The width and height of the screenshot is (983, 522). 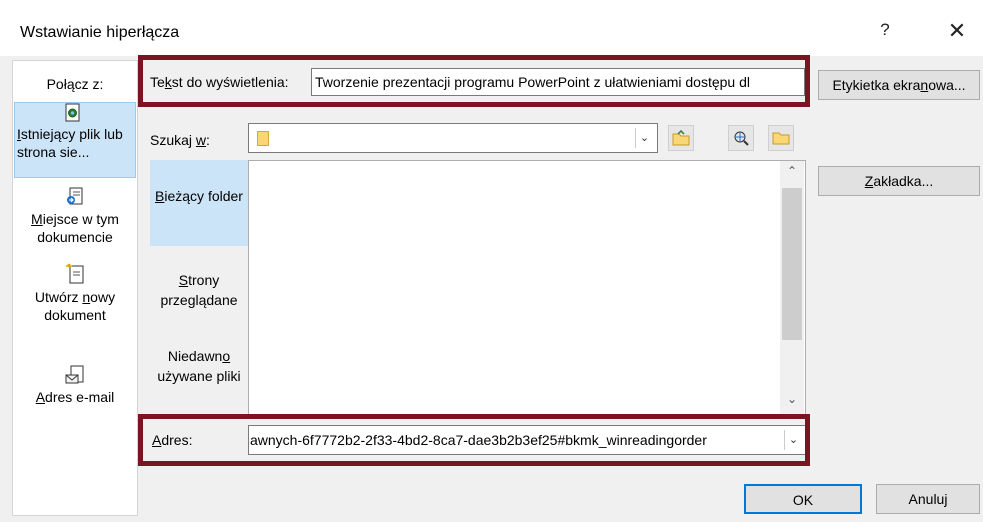 What do you see at coordinates (100, 32) in the screenshot?
I see `dialog-title: Wstawianie hiperłącza` at bounding box center [100, 32].